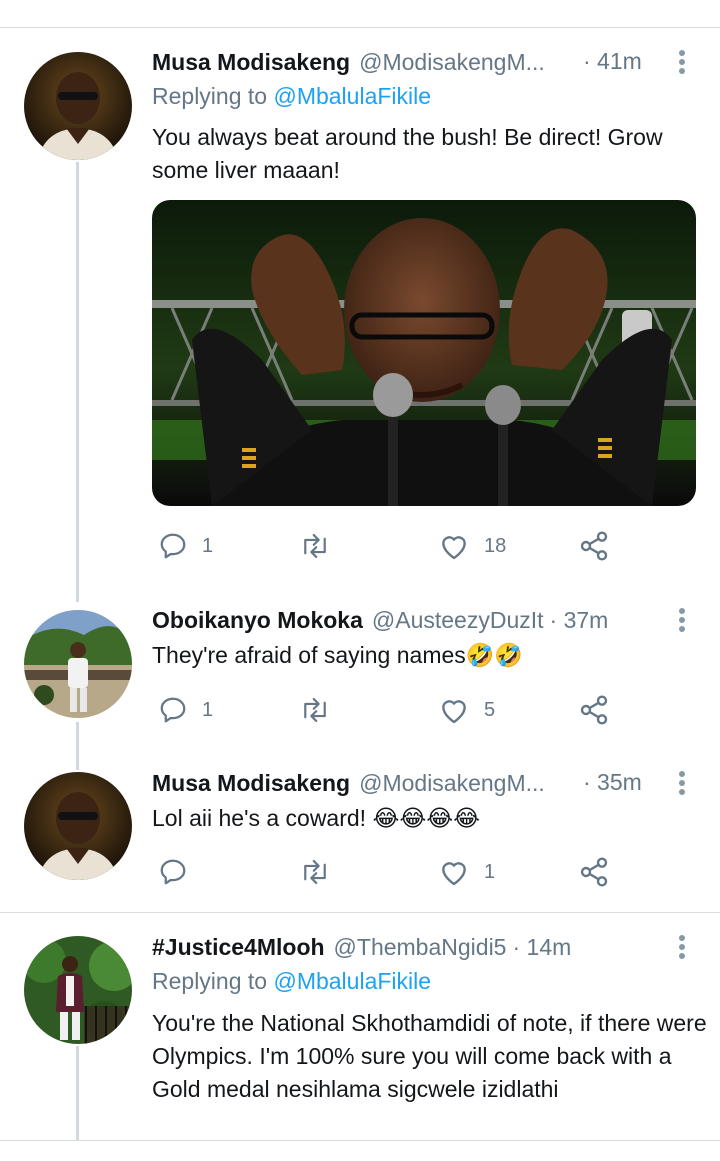  Describe the element at coordinates (432, 872) in the screenshot. I see `tweet-actions: 1` at that location.